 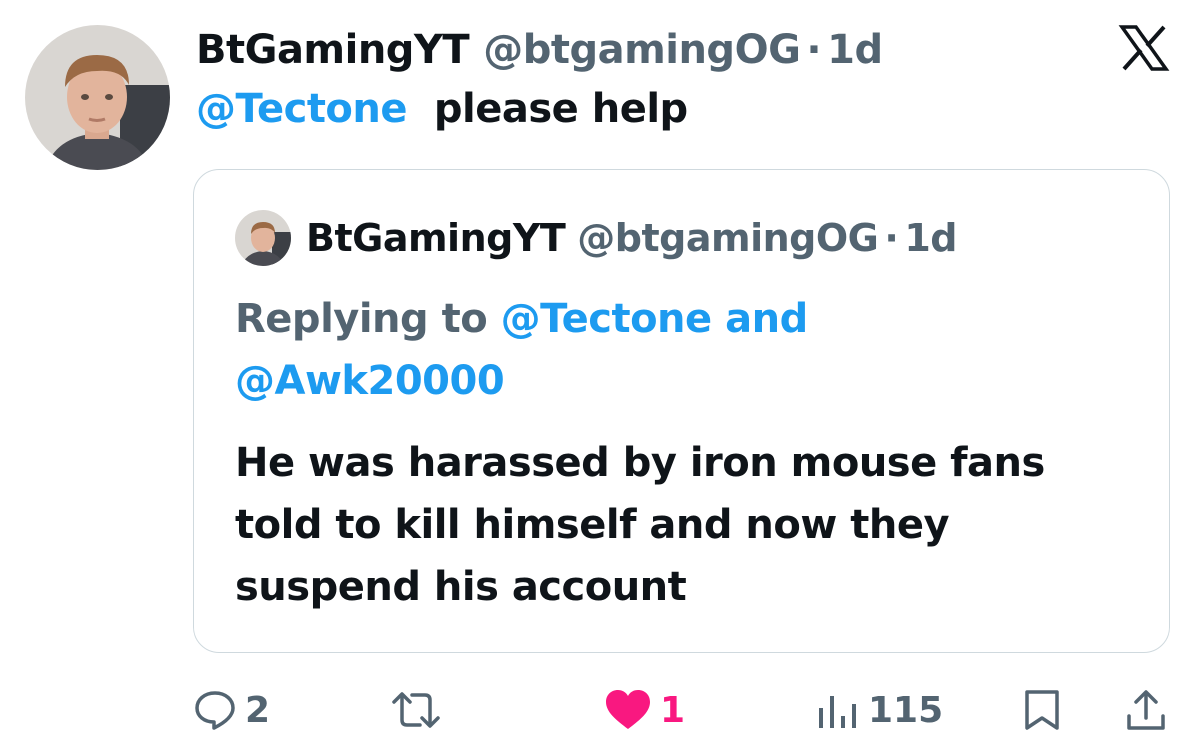 What do you see at coordinates (370, 381) in the screenshot?
I see `replying-mention-awk: @Awk20000` at bounding box center [370, 381].